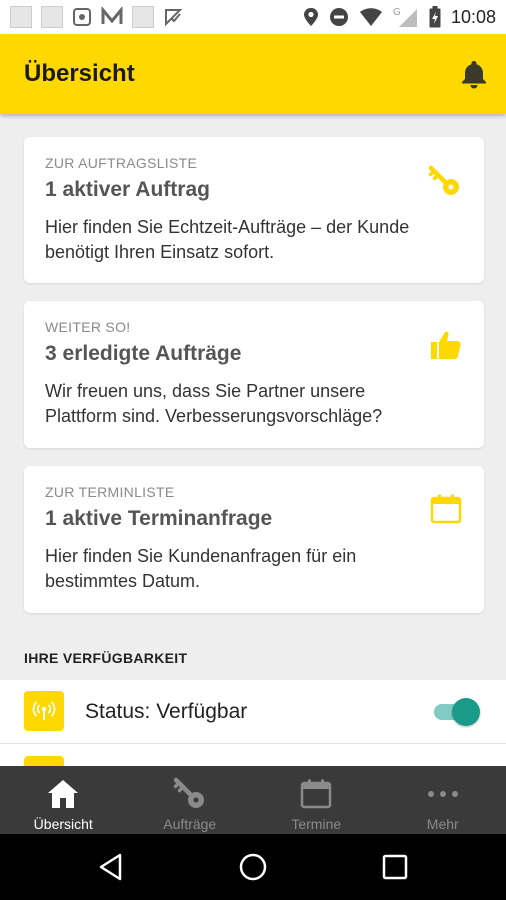  I want to click on status-bar: G 10:08, so click(253, 17).